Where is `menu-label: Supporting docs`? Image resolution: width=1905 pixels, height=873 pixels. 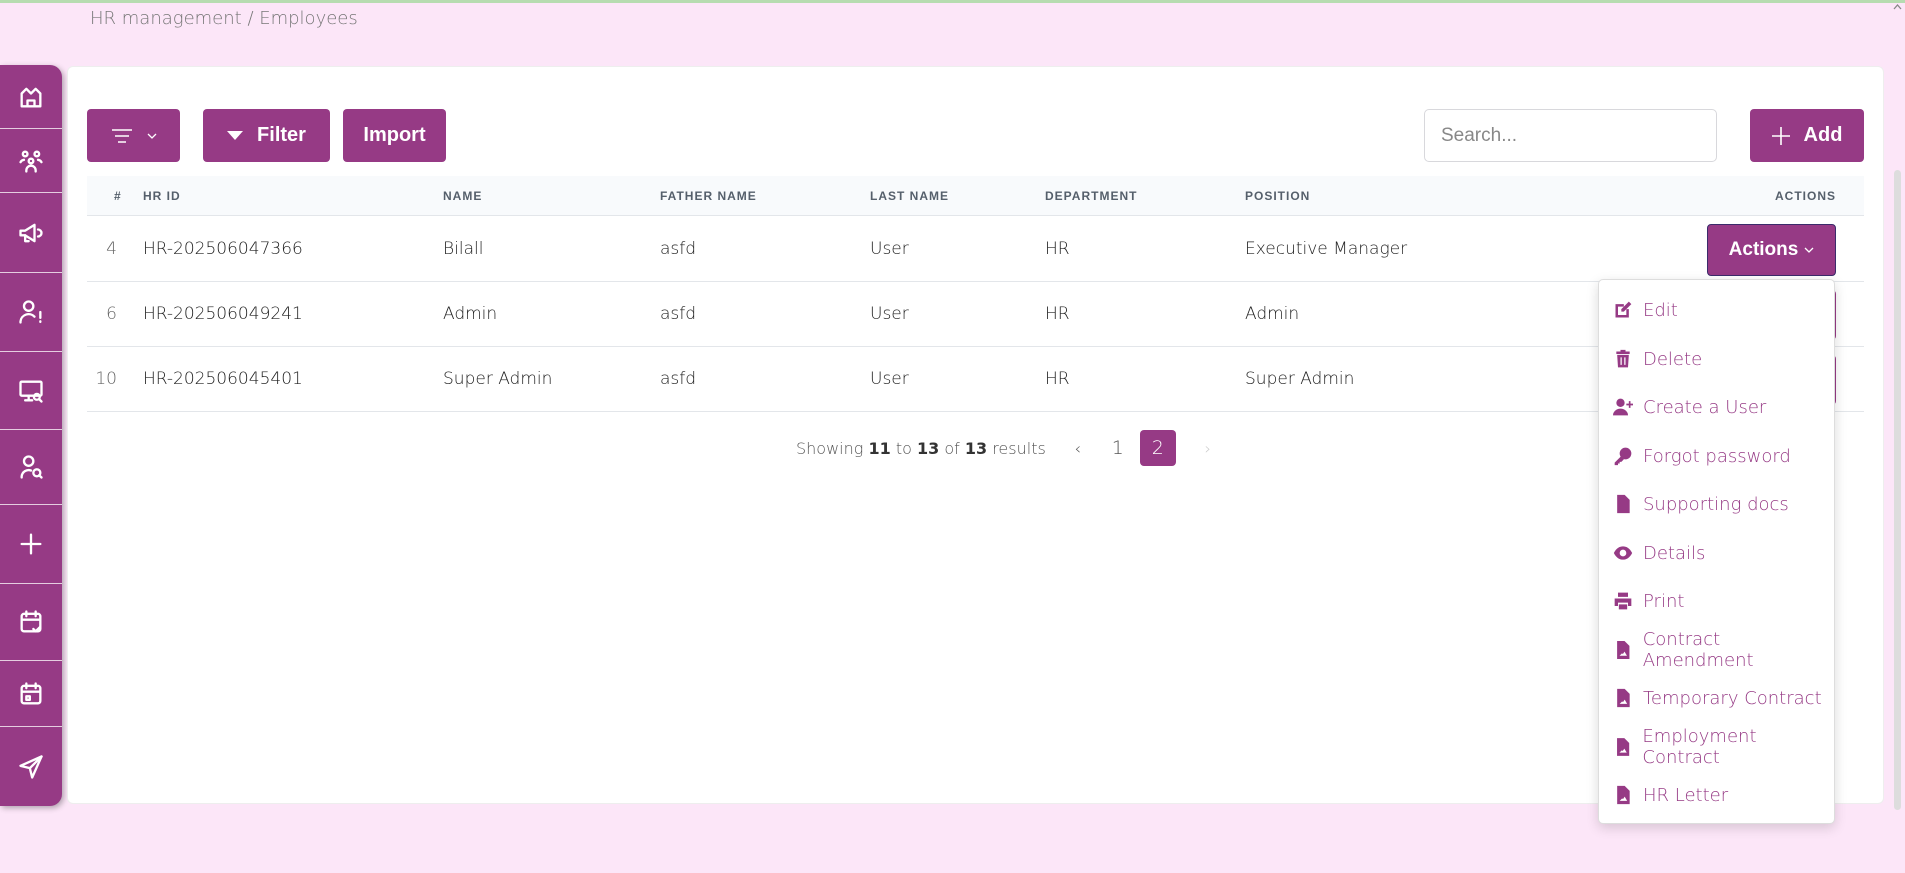 menu-label: Supporting docs is located at coordinates (1716, 504).